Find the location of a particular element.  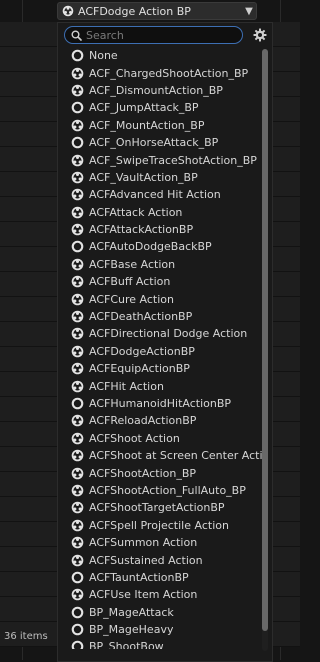

list-item: ACFBase Action is located at coordinates (160, 264).